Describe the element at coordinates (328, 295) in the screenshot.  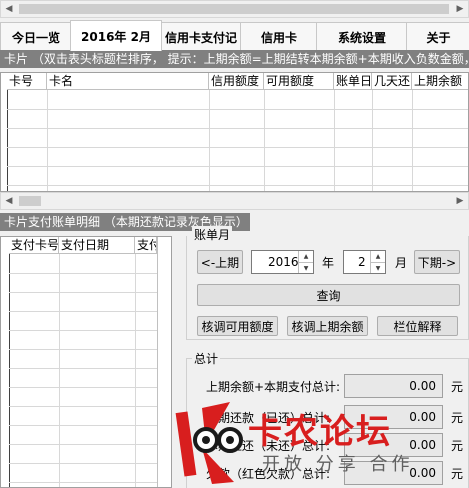
I see `query-button: 查询` at that location.